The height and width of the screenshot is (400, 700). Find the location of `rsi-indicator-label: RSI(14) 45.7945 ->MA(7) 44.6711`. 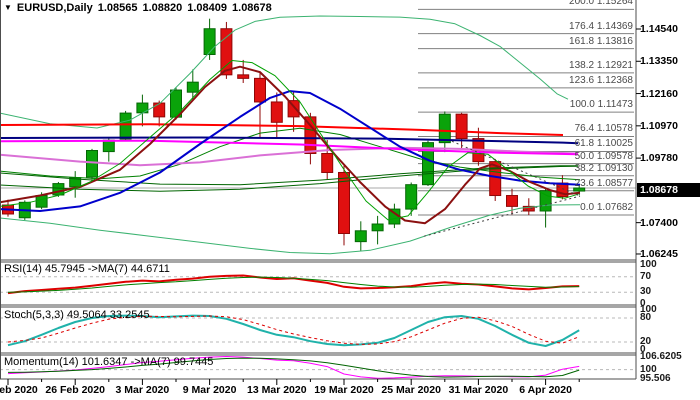

rsi-indicator-label: RSI(14) 45.7945 ->MA(7) 44.6711 is located at coordinates (87, 269).